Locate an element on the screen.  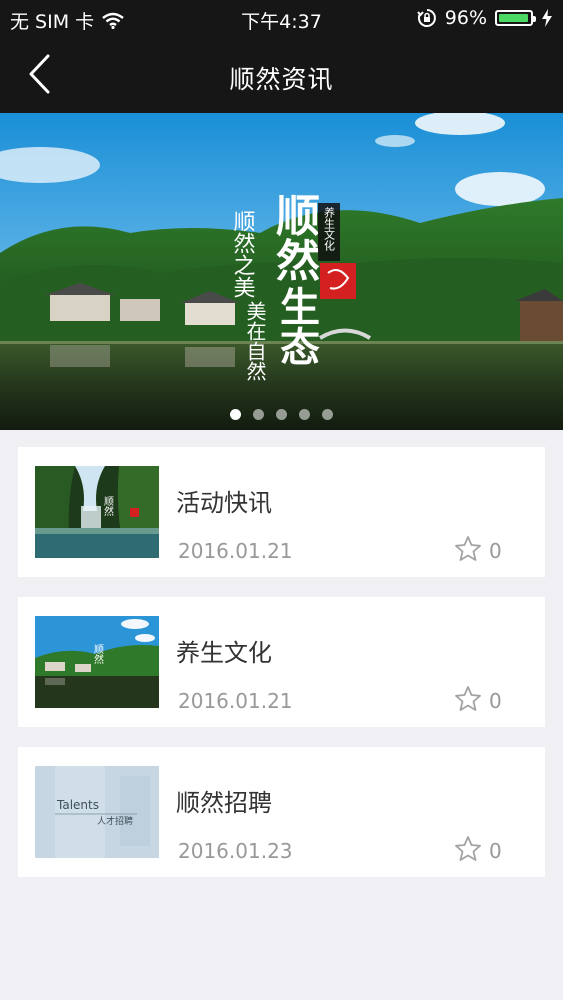
carousel-dots is located at coordinates (281, 414).